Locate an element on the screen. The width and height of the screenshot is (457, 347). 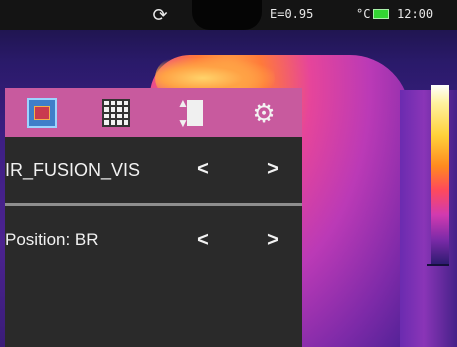
tab-image-fusion is located at coordinates (42, 112).